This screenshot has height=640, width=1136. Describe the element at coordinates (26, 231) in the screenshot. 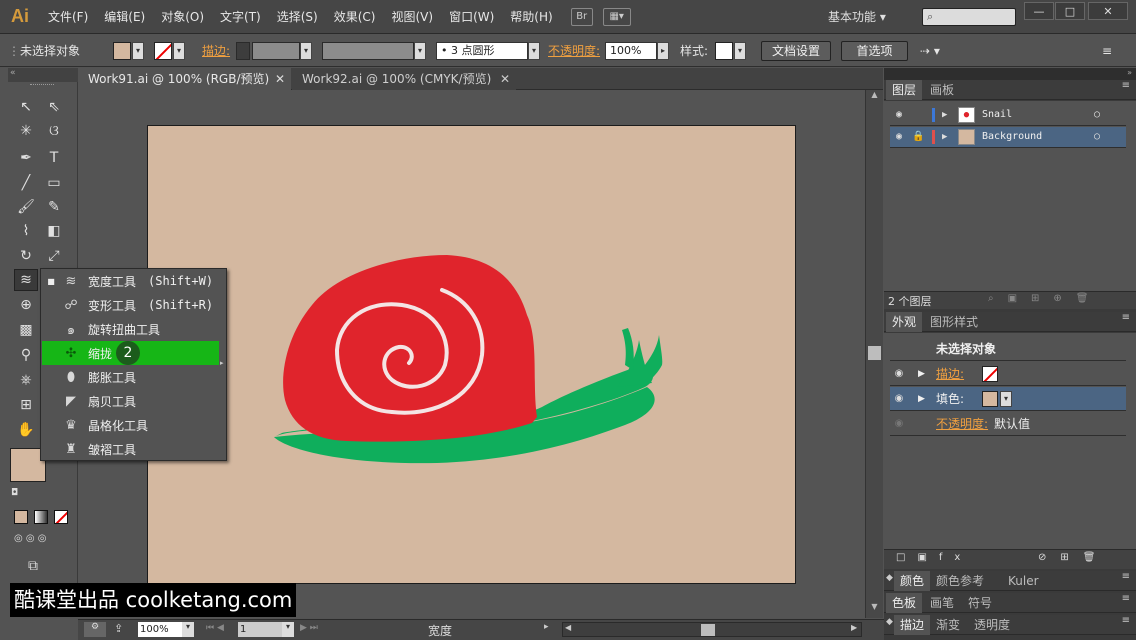

I see `blob-brush-tool-icon: ⌇` at that location.